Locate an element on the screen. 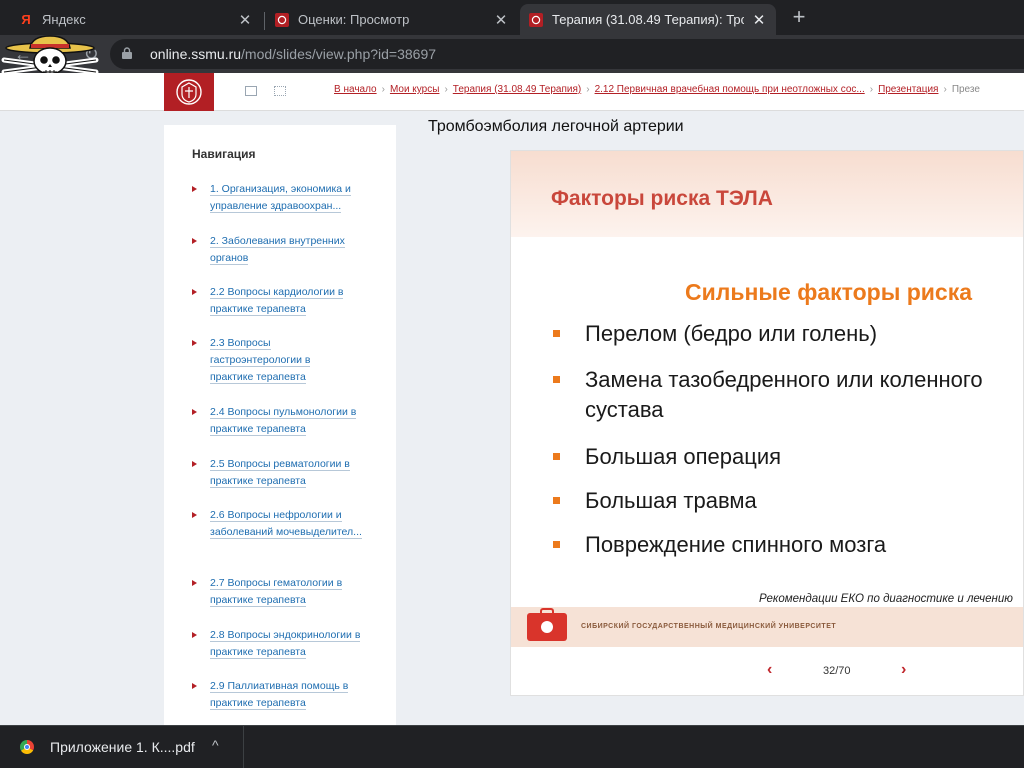  slide-bullet: Повреждение спинного мозга is located at coordinates (719, 545).